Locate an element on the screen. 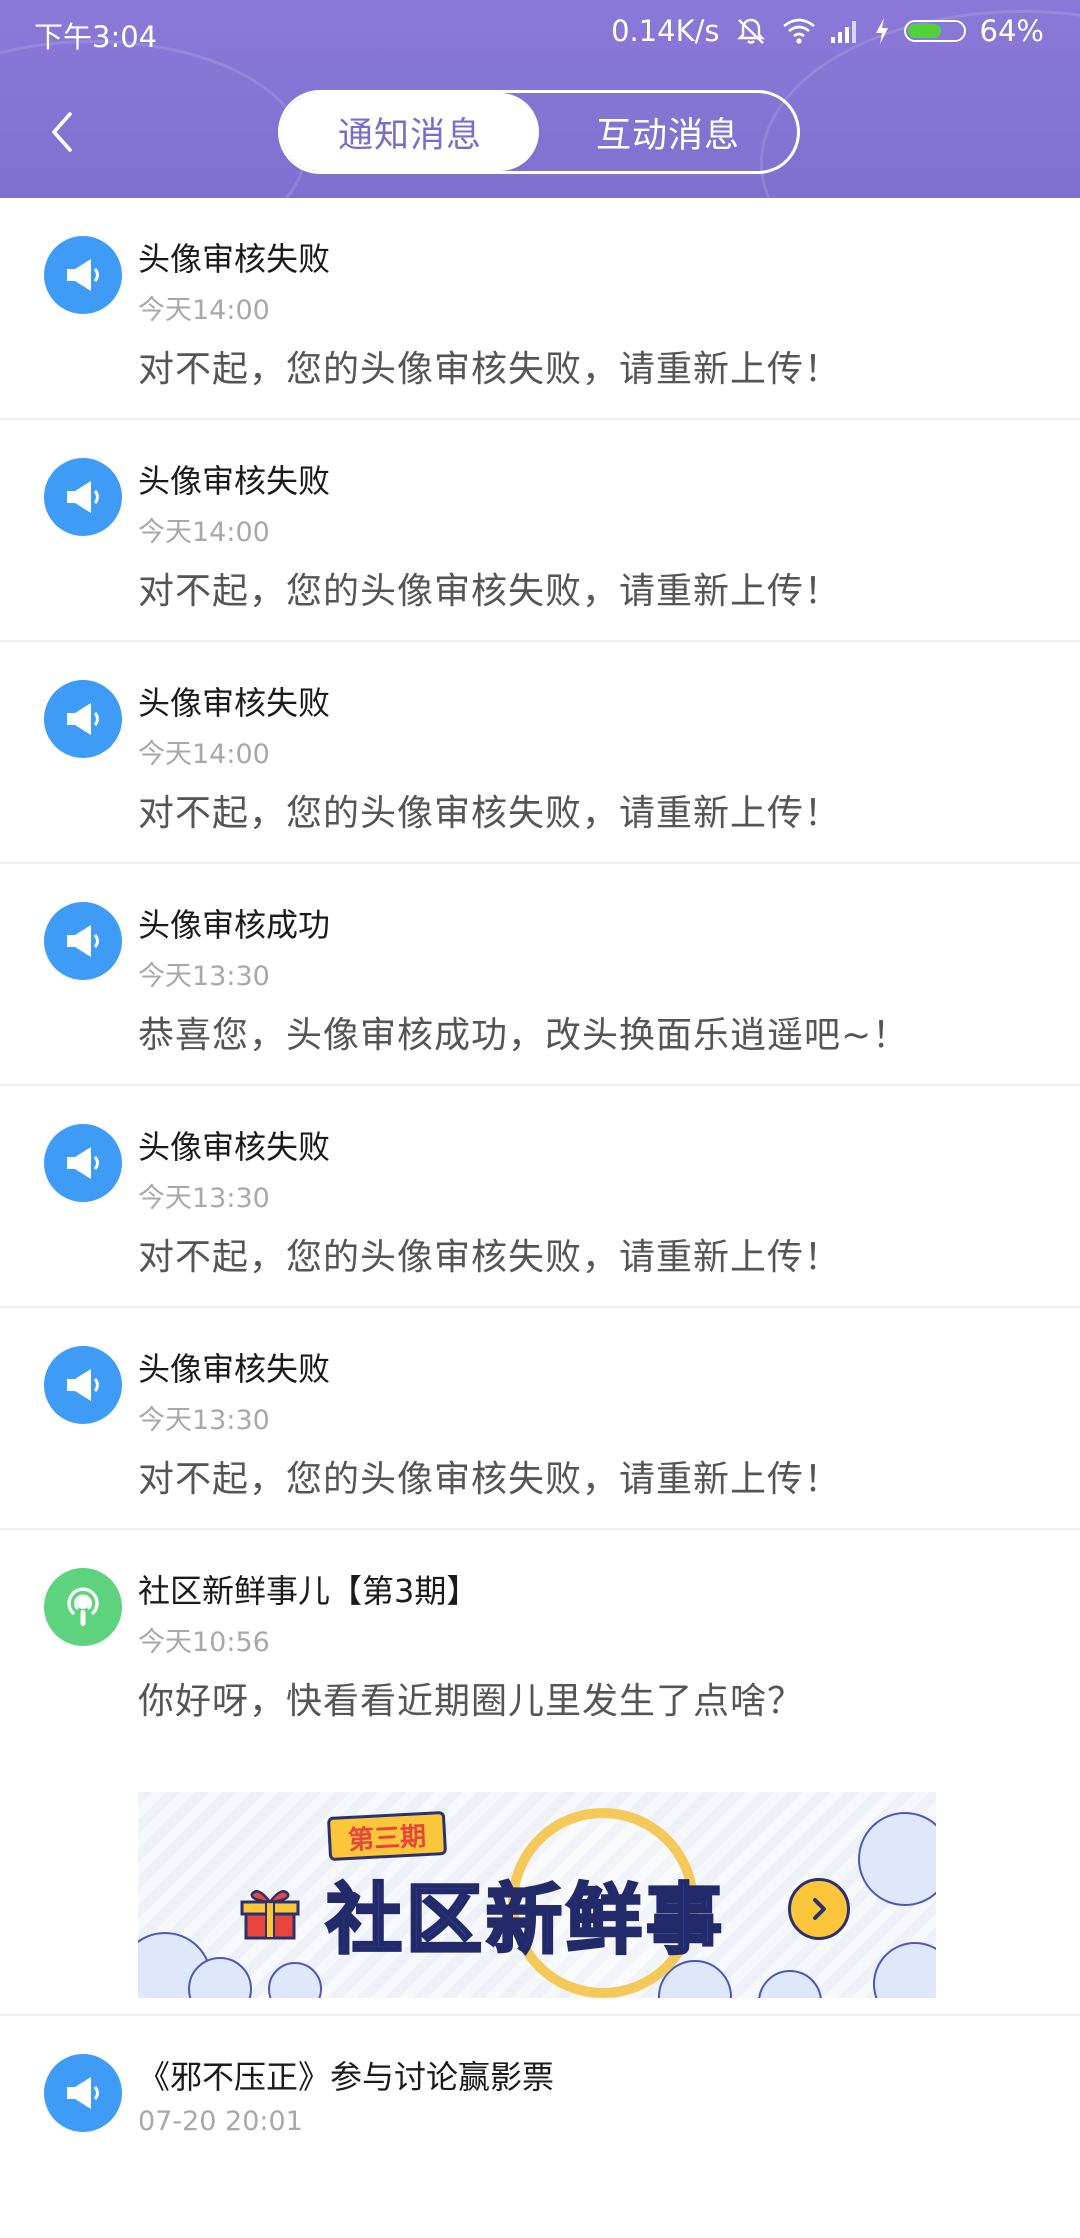  status-bar: 下午3:04 0.14K/s 64% is located at coordinates (540, 33).